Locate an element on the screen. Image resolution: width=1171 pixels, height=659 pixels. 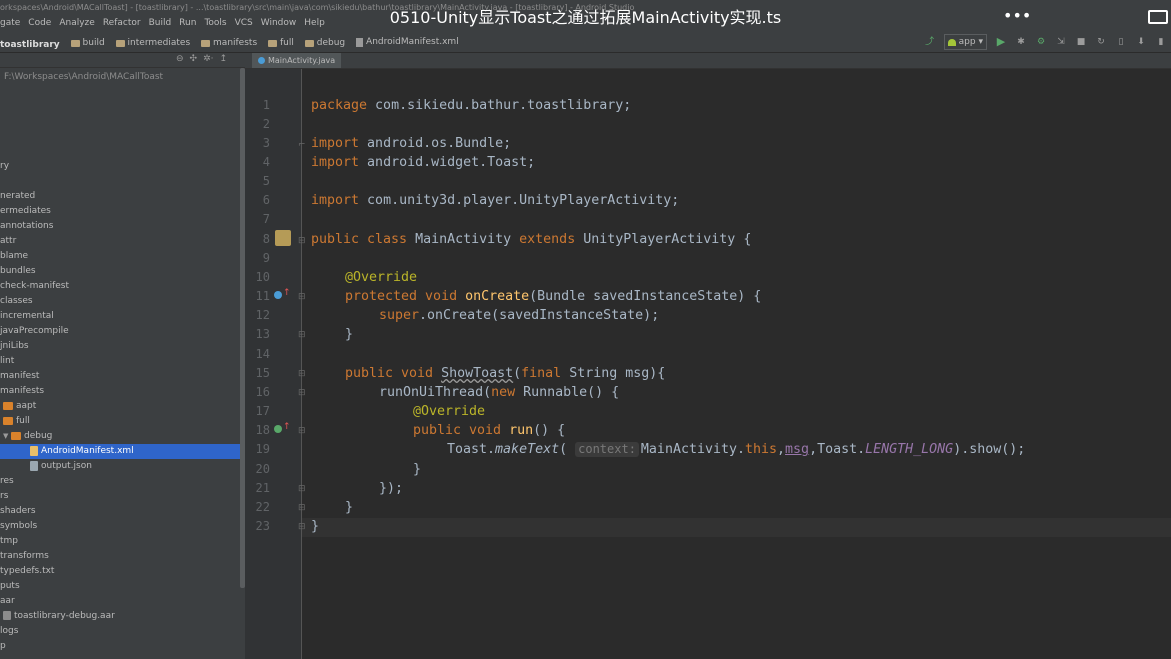
stop-icon: ■ is located at coordinates (1081, 42).